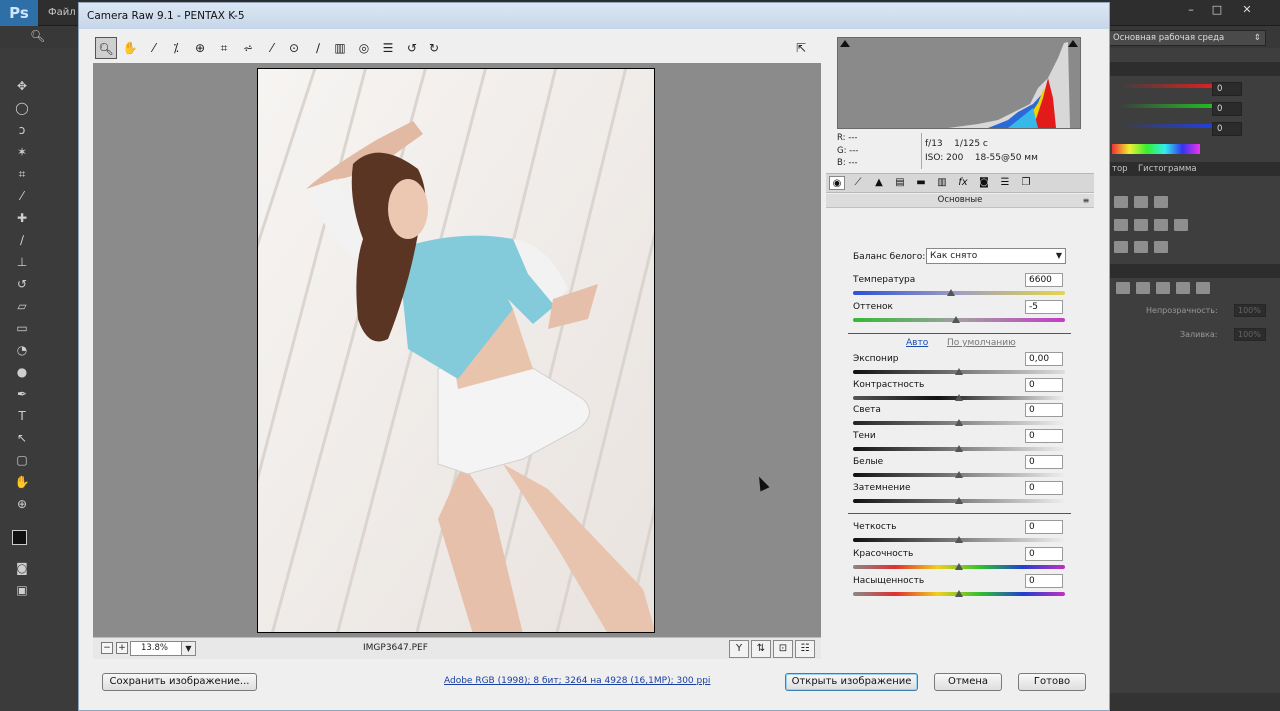 This screenshot has height=711, width=1280. Describe the element at coordinates (22, 284) in the screenshot. I see `history-brush-icon: ↺` at that location.